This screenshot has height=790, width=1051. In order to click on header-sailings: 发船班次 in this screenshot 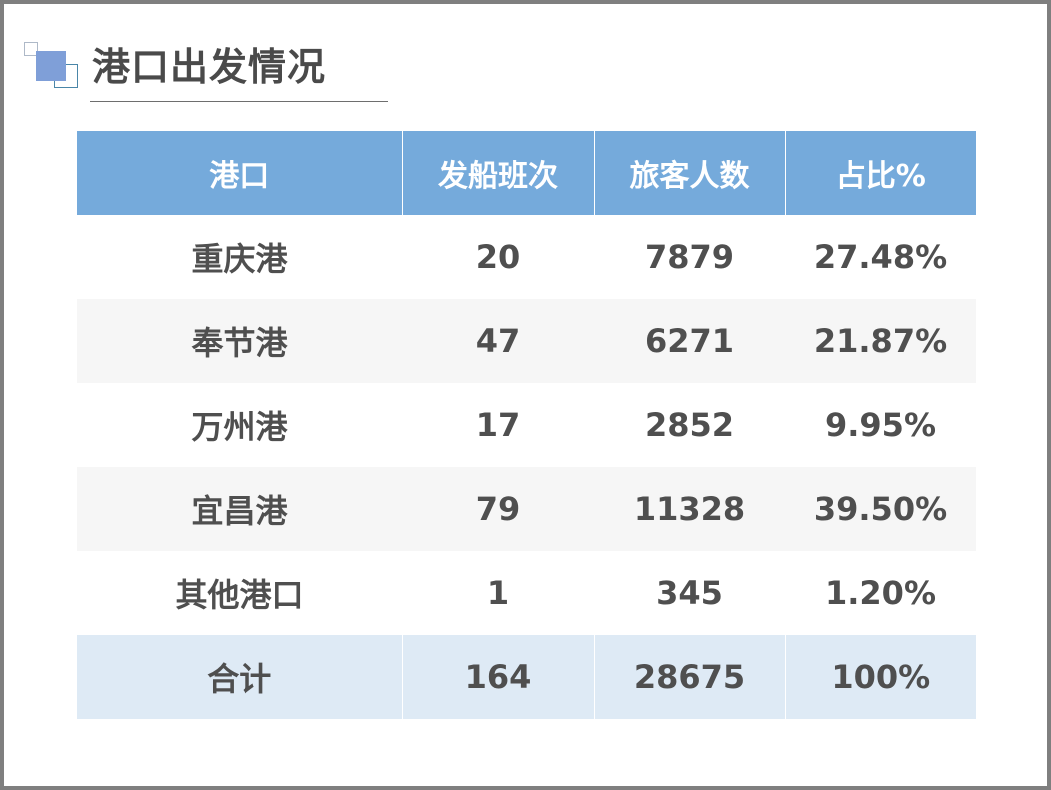, I will do `click(497, 173)`.